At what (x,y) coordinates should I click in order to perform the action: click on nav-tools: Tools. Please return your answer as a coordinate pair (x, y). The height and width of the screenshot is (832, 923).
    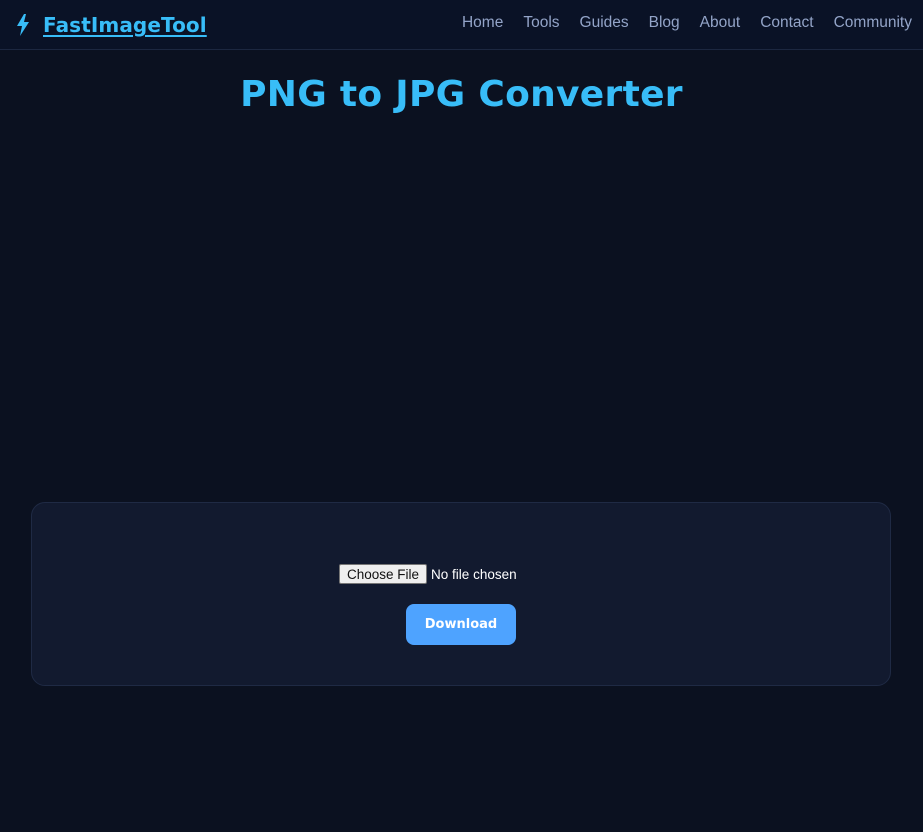
    Looking at the image, I should click on (541, 23).